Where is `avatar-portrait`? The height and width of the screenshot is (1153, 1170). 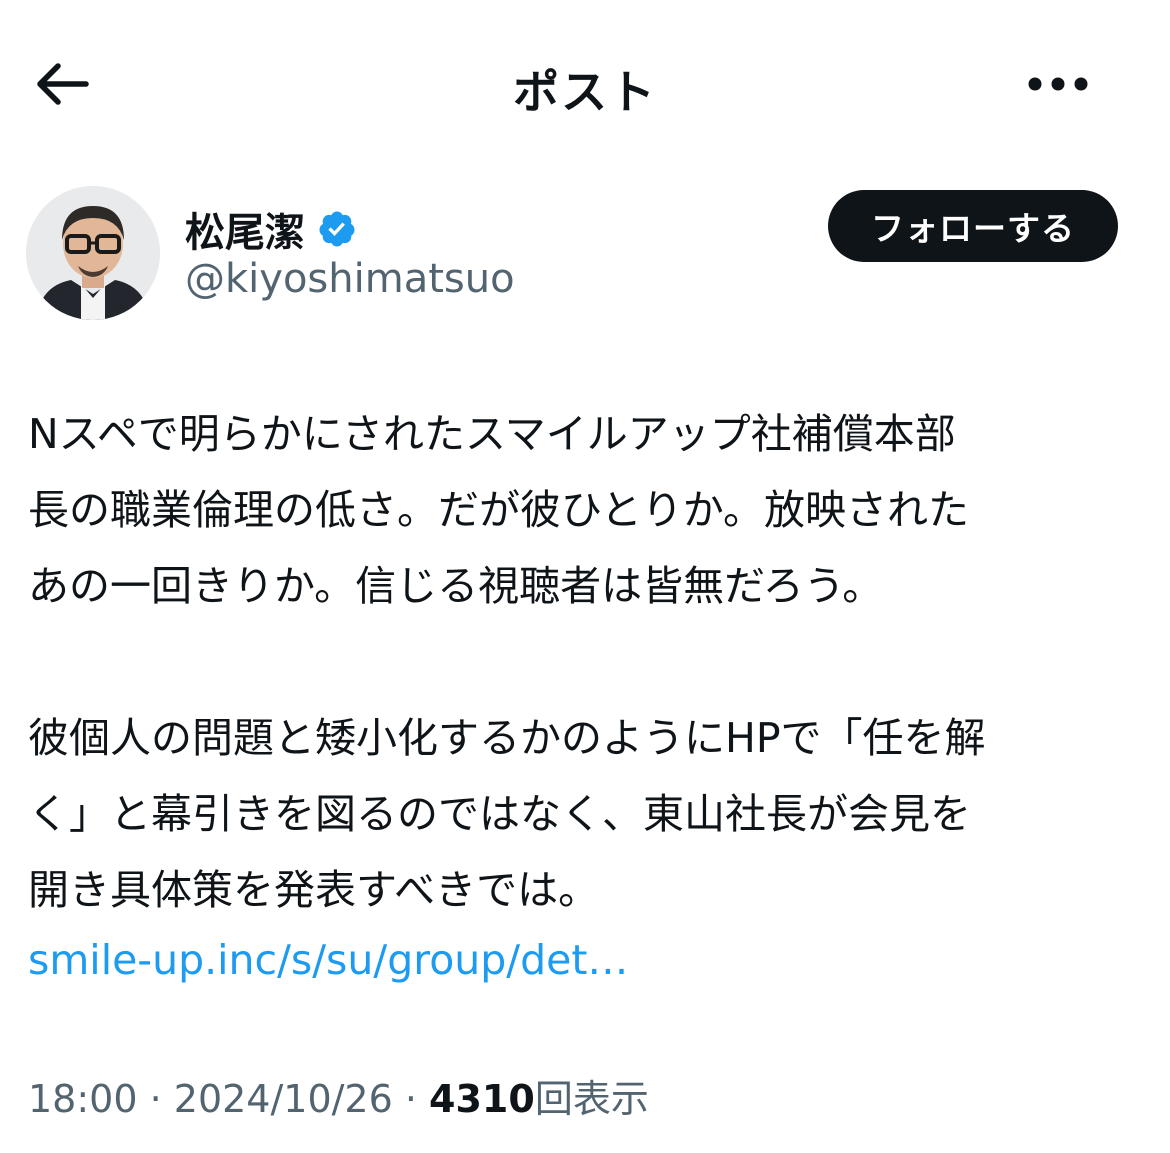
avatar-portrait is located at coordinates (93, 253).